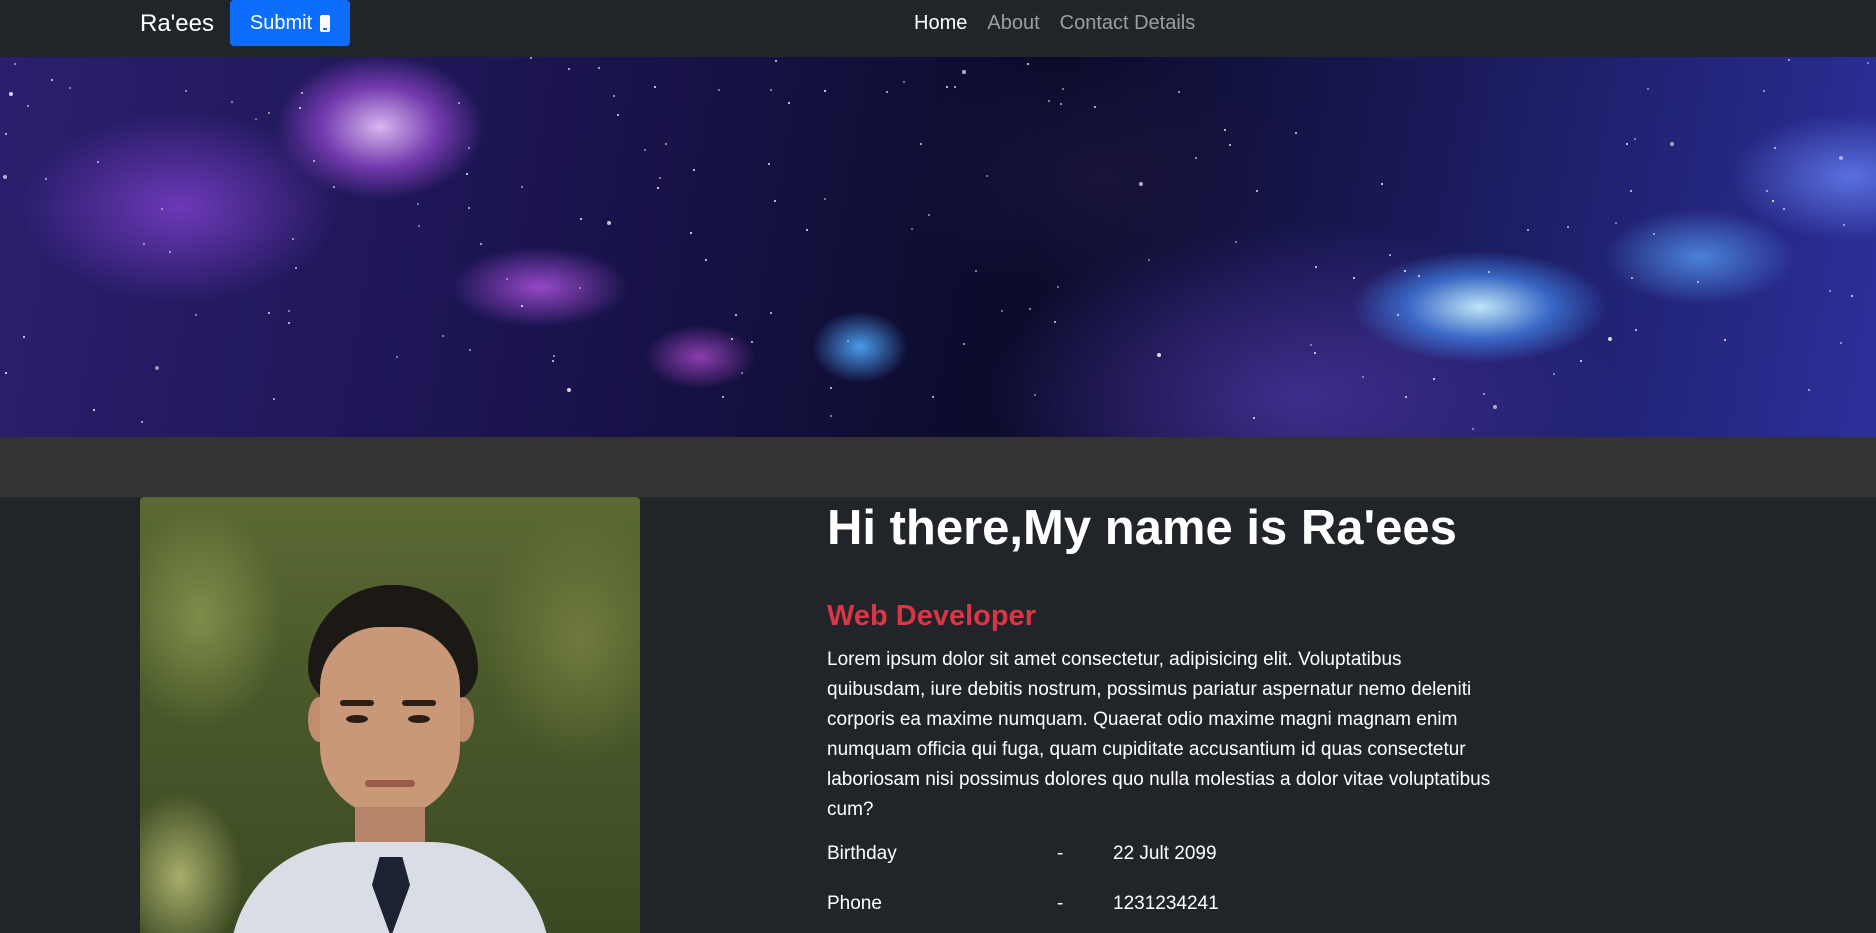 This screenshot has width=1876, height=933. I want to click on submit-button: Submit, so click(290, 23).